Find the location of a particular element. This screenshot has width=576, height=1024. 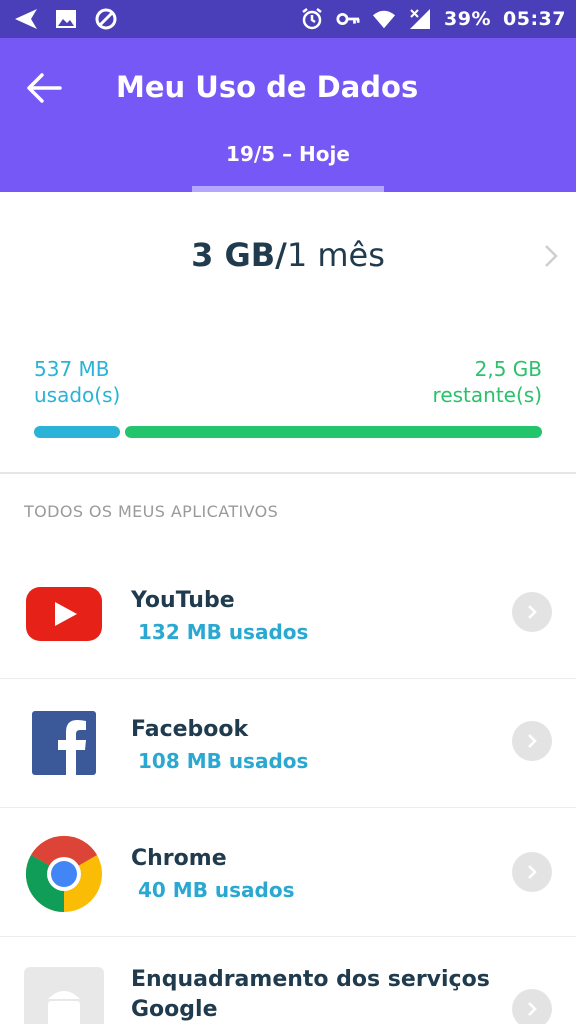

app-usage: 108 MB usados is located at coordinates (223, 761).